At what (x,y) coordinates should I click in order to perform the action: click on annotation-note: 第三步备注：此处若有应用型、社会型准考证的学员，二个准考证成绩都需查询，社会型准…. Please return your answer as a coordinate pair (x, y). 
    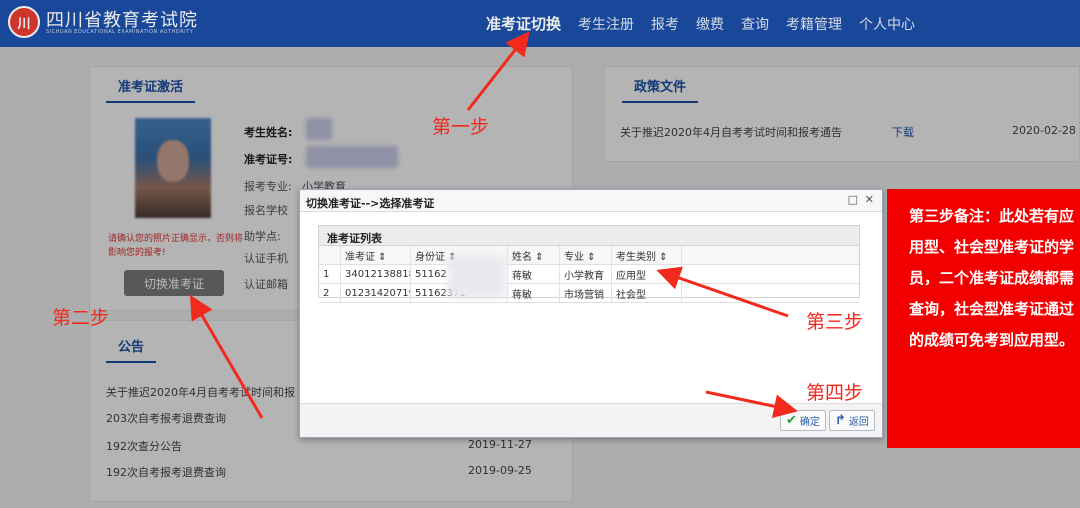
    Looking at the image, I should click on (983, 318).